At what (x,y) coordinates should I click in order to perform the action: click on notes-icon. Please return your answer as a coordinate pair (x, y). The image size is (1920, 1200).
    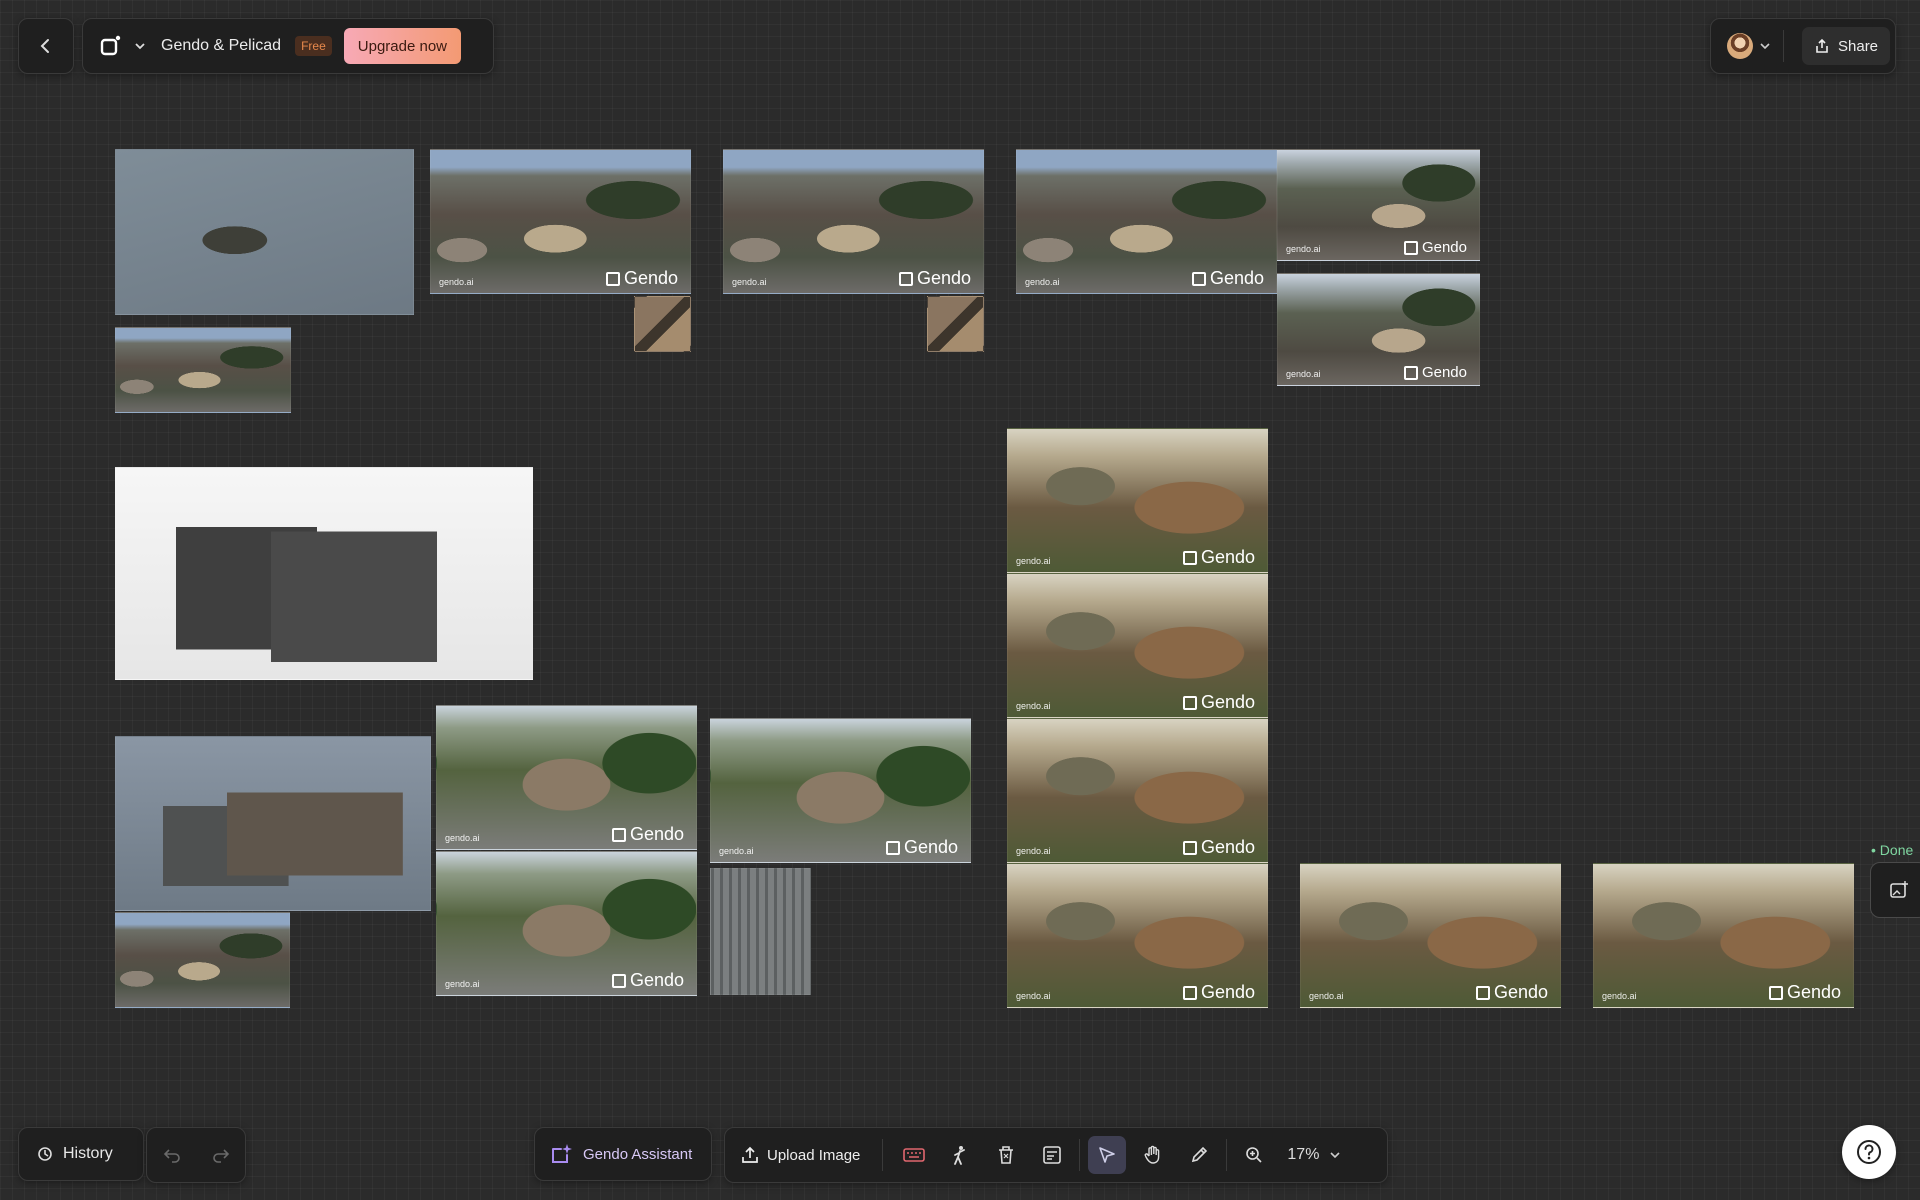
    Looking at the image, I should click on (1052, 1155).